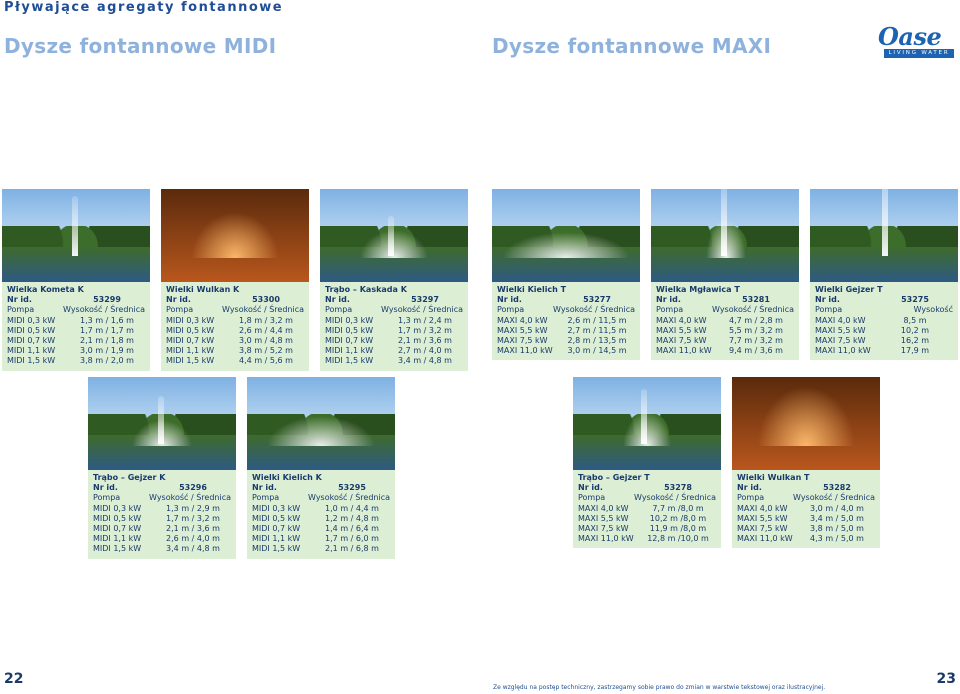 The width and height of the screenshot is (960, 694). Describe the element at coordinates (919, 53) in the screenshot. I see `logo-tagline: LIVING WATER` at that location.